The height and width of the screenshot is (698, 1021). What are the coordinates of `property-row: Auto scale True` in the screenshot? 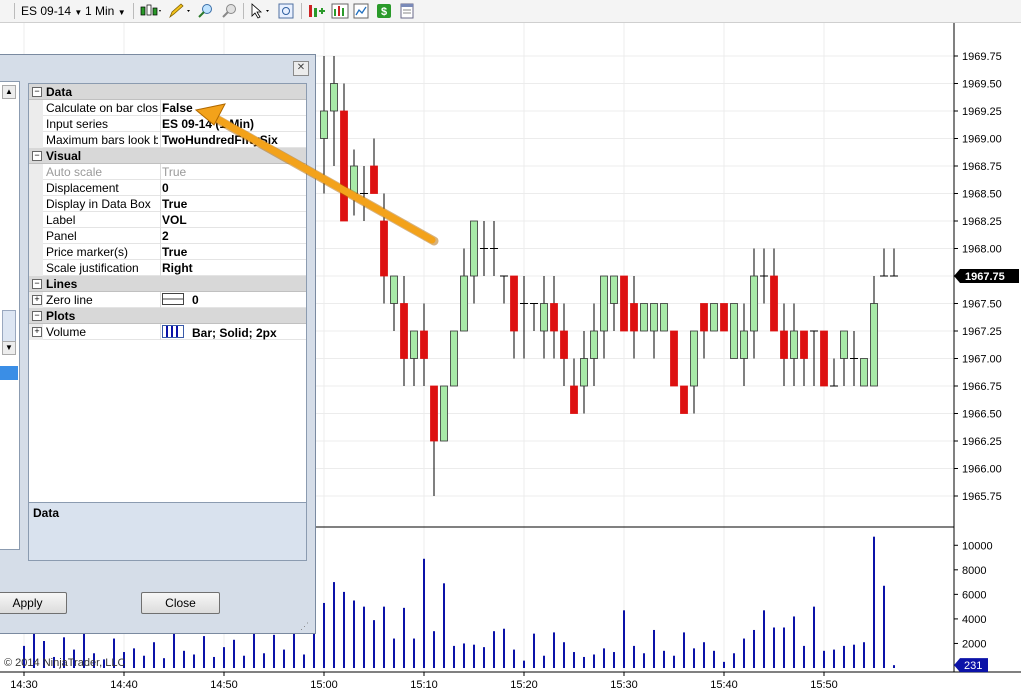 It's located at (167, 172).